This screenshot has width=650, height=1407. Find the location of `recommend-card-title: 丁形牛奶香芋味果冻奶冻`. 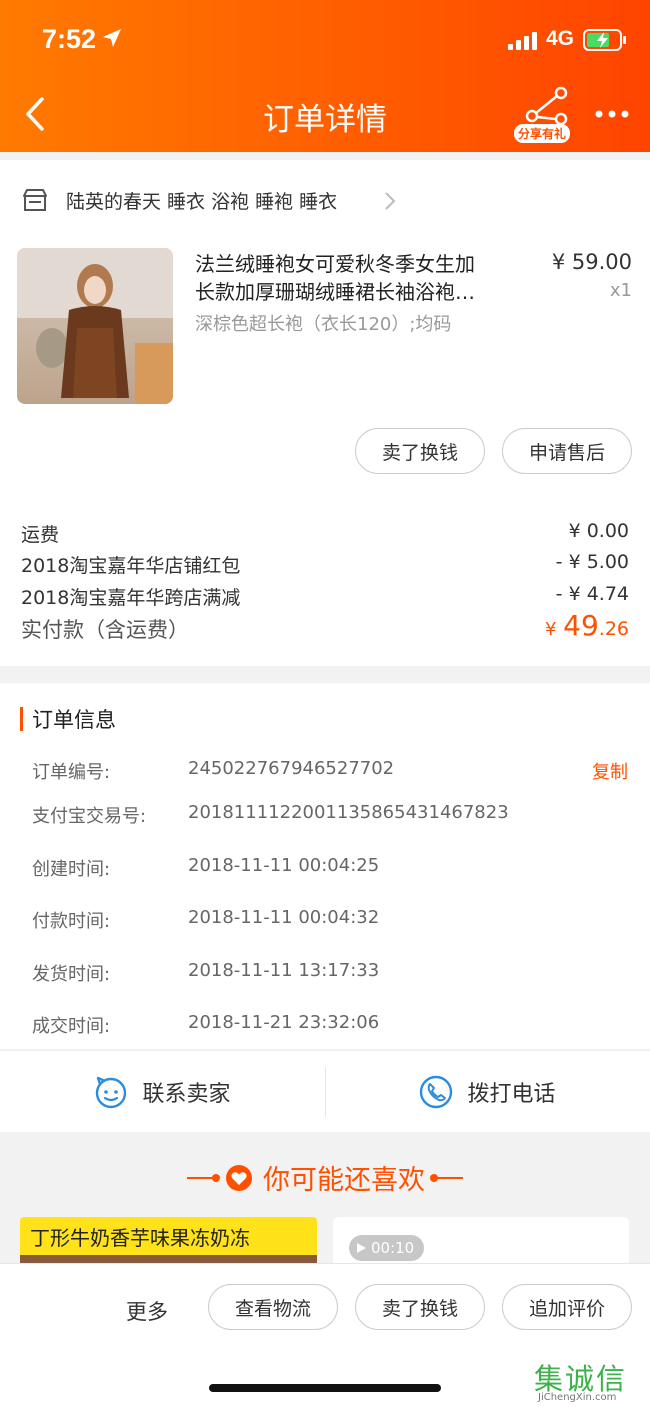

recommend-card-title: 丁形牛奶香芋味果冻奶冻 is located at coordinates (168, 1236).